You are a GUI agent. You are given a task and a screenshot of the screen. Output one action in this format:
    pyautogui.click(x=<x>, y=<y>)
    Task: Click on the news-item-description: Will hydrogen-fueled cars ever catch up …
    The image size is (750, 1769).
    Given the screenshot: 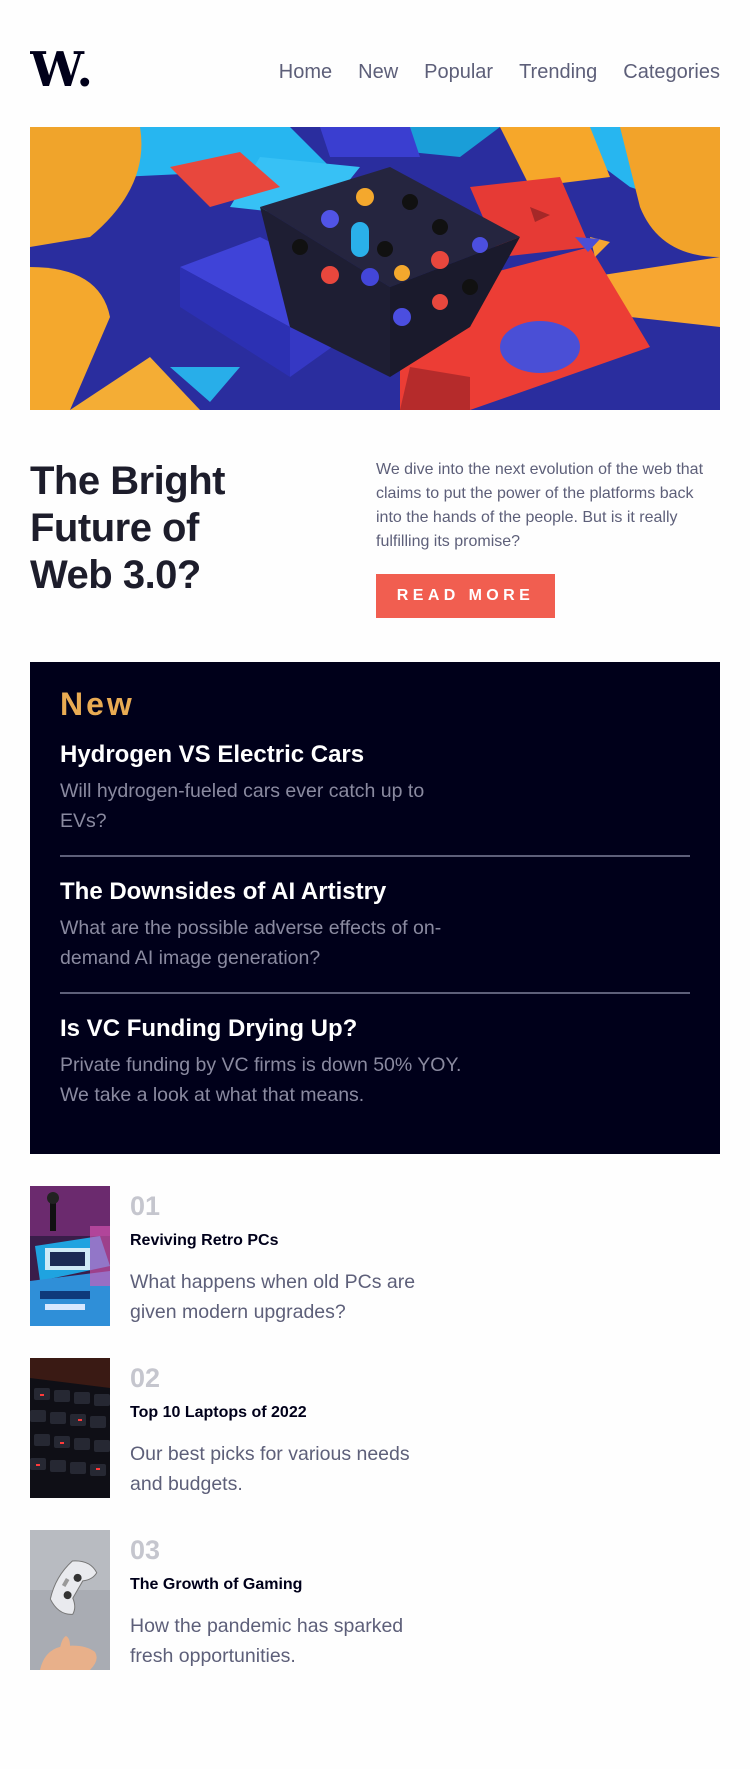 What is the action you would take?
    pyautogui.click(x=242, y=806)
    